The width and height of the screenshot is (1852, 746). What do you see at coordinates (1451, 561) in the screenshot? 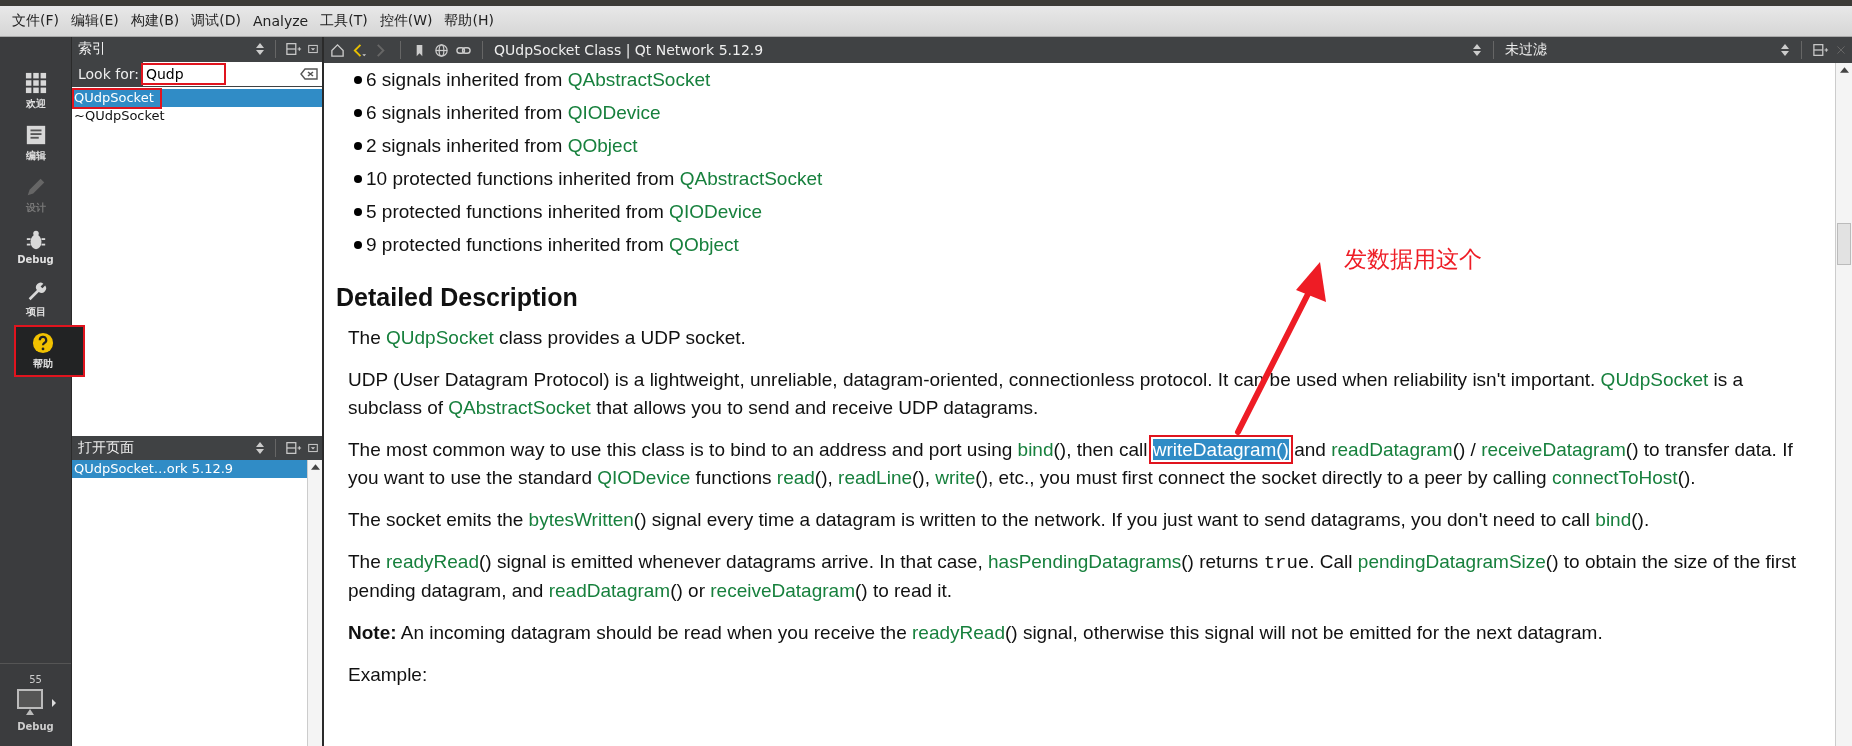
I see `link: pendingDatagramSize` at bounding box center [1451, 561].